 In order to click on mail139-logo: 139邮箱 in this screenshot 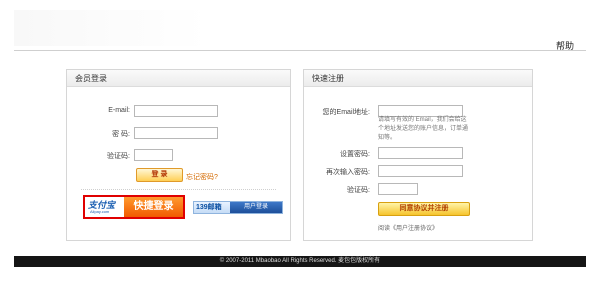, I will do `click(209, 207)`.